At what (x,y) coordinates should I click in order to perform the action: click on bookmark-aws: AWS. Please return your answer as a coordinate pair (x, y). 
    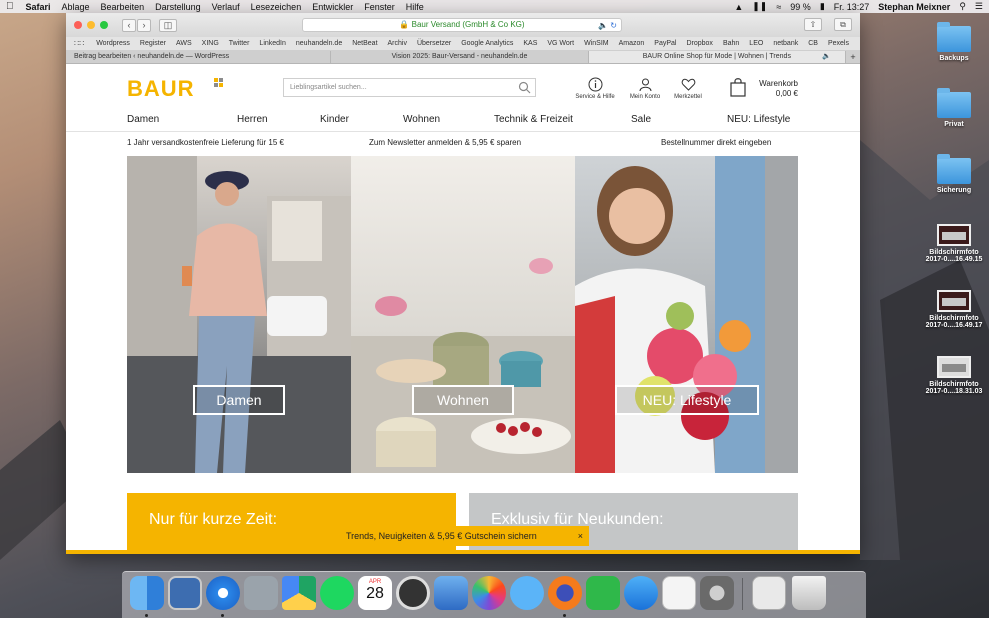
    Looking at the image, I should click on (184, 43).